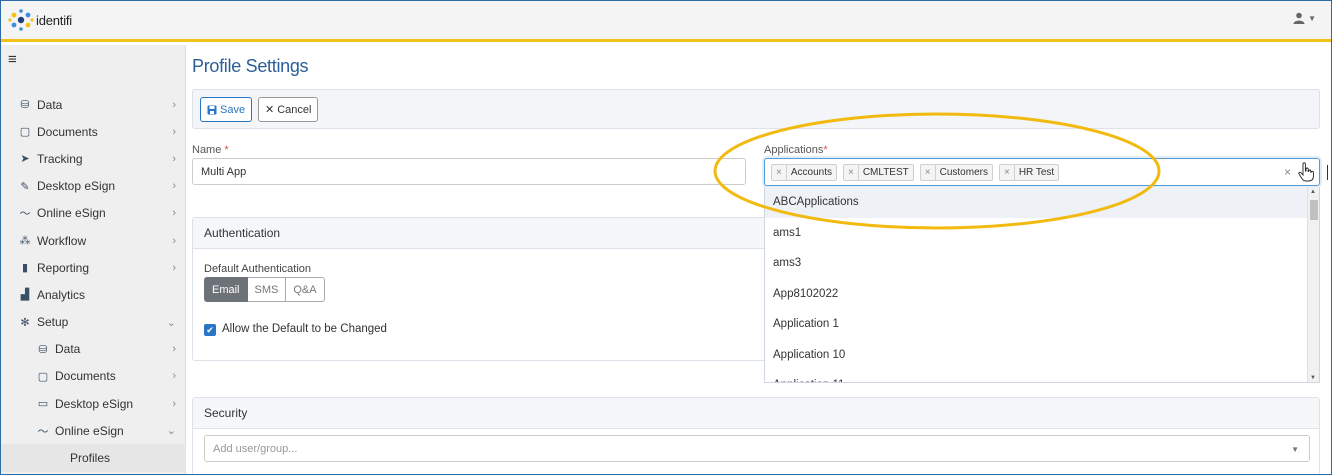 Image resolution: width=1332 pixels, height=475 pixels. What do you see at coordinates (1327, 172) in the screenshot?
I see `text-cursor` at bounding box center [1327, 172].